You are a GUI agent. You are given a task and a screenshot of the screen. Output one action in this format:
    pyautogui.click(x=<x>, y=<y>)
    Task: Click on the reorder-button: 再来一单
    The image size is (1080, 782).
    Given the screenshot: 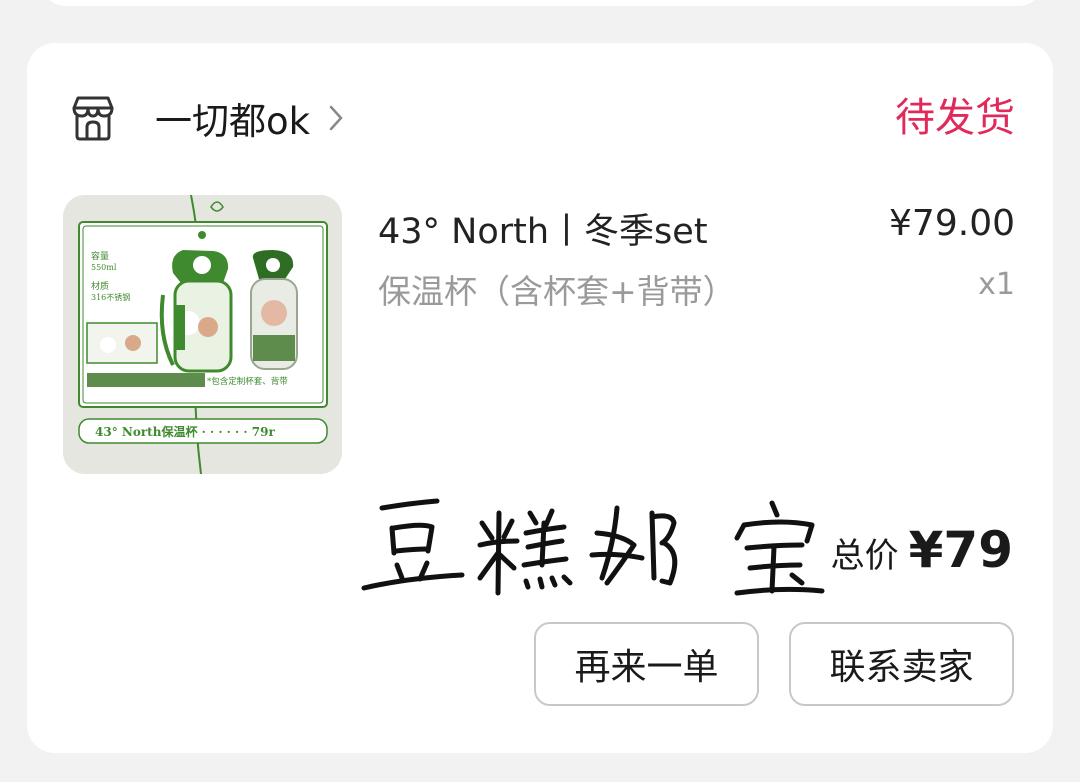 What is the action you would take?
    pyautogui.click(x=646, y=664)
    